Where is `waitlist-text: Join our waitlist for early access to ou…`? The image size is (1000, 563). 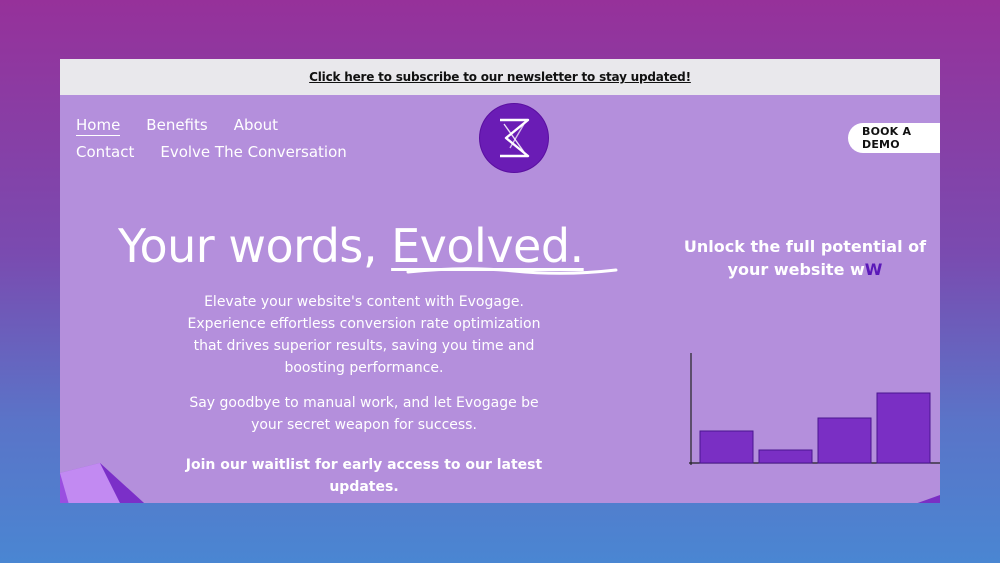 waitlist-text: Join our waitlist for early access to ou… is located at coordinates (364, 476).